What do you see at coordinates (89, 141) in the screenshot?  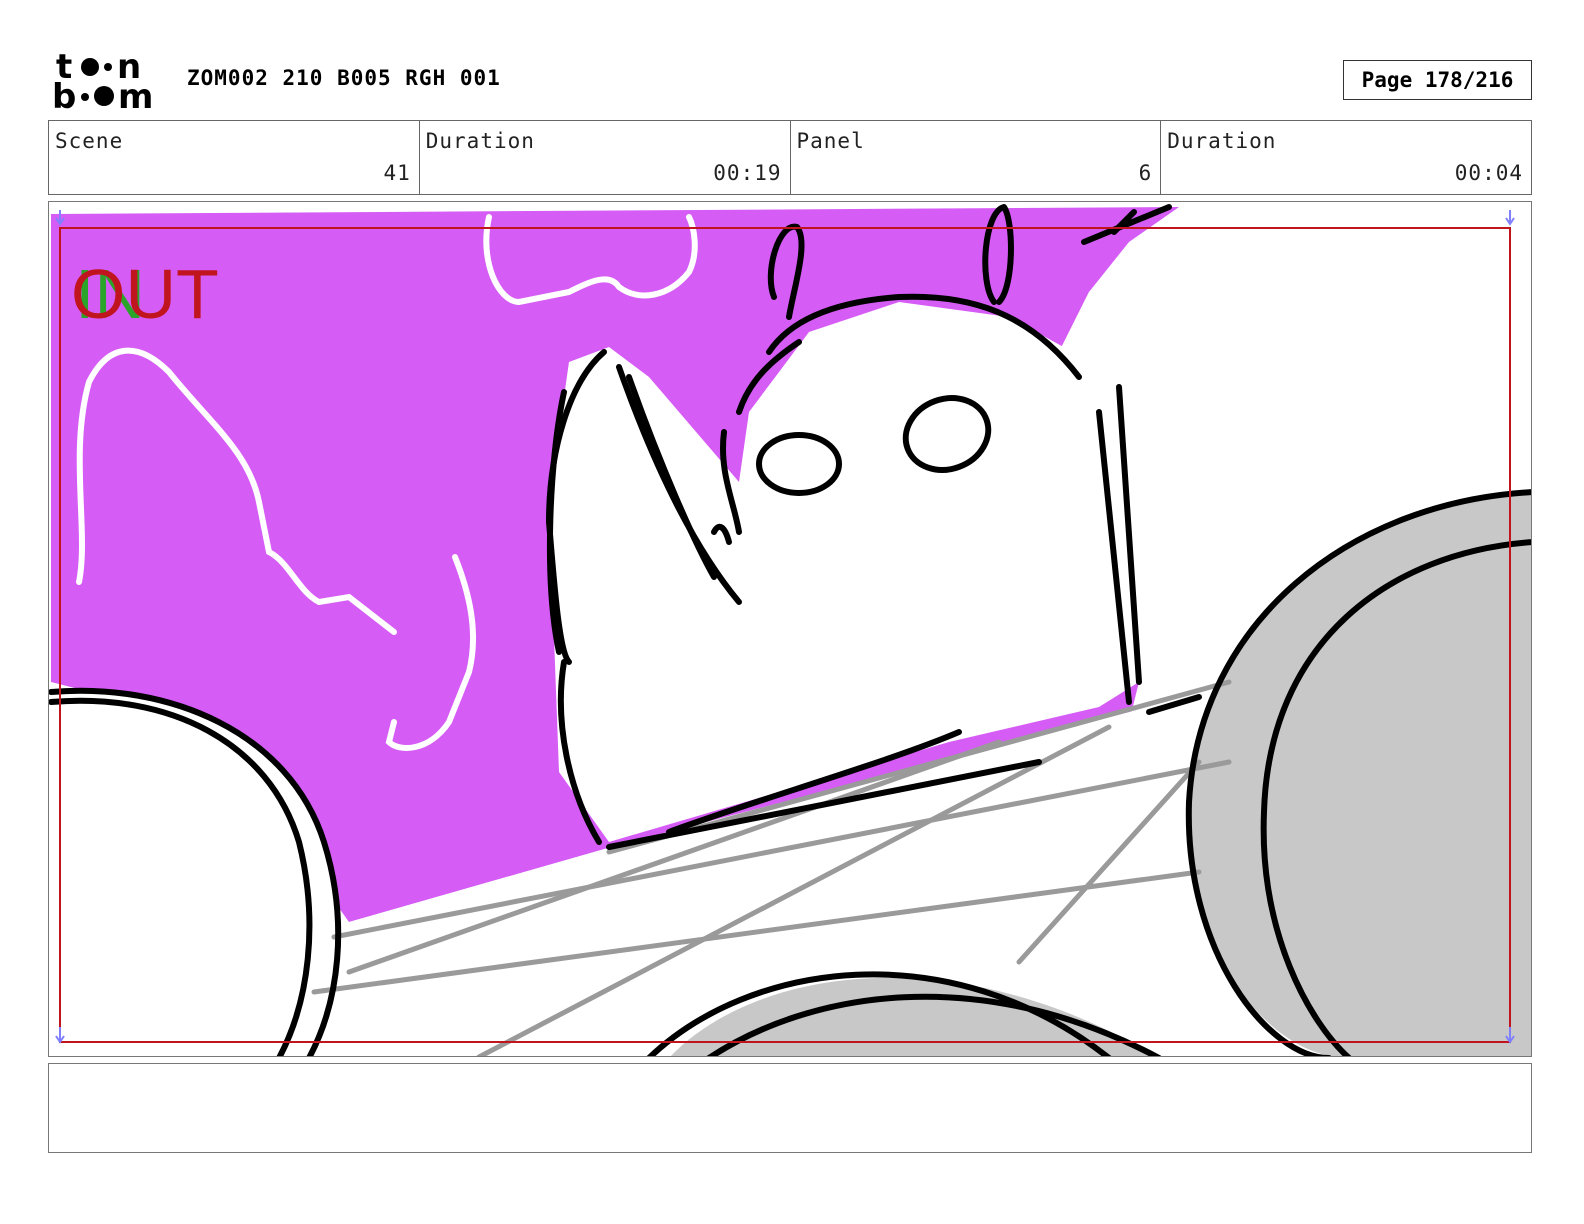 I see `scene-label: Scene` at bounding box center [89, 141].